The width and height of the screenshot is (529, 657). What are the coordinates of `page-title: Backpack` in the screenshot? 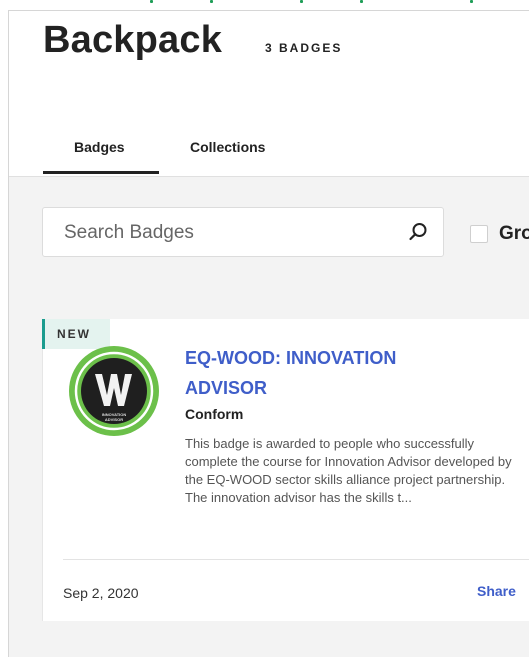 It's located at (133, 40).